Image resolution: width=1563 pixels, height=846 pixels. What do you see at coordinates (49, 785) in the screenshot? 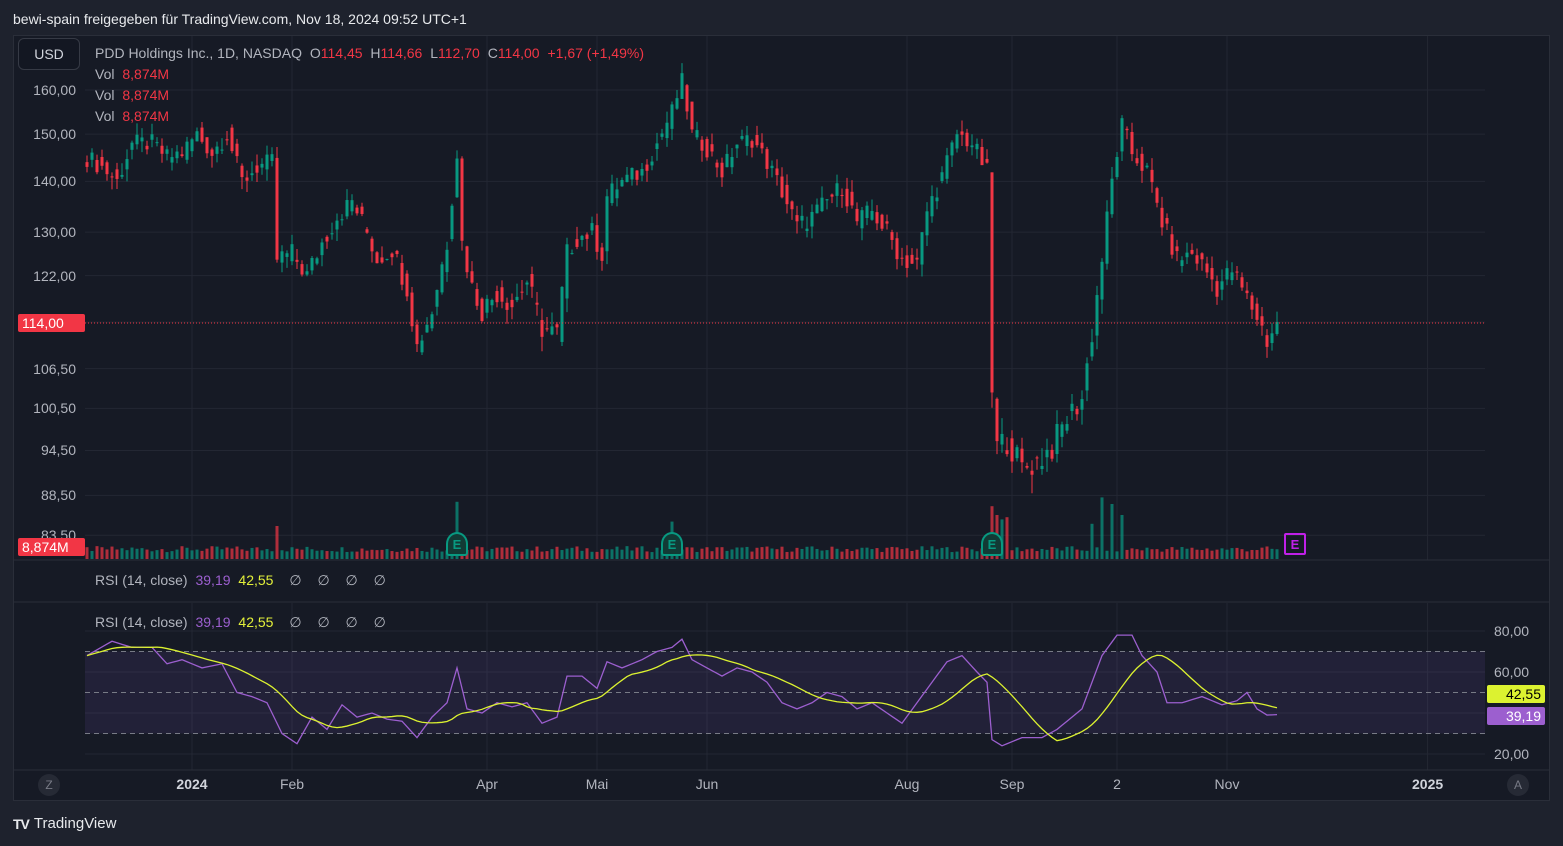
I see `scale-left-button: Z` at bounding box center [49, 785].